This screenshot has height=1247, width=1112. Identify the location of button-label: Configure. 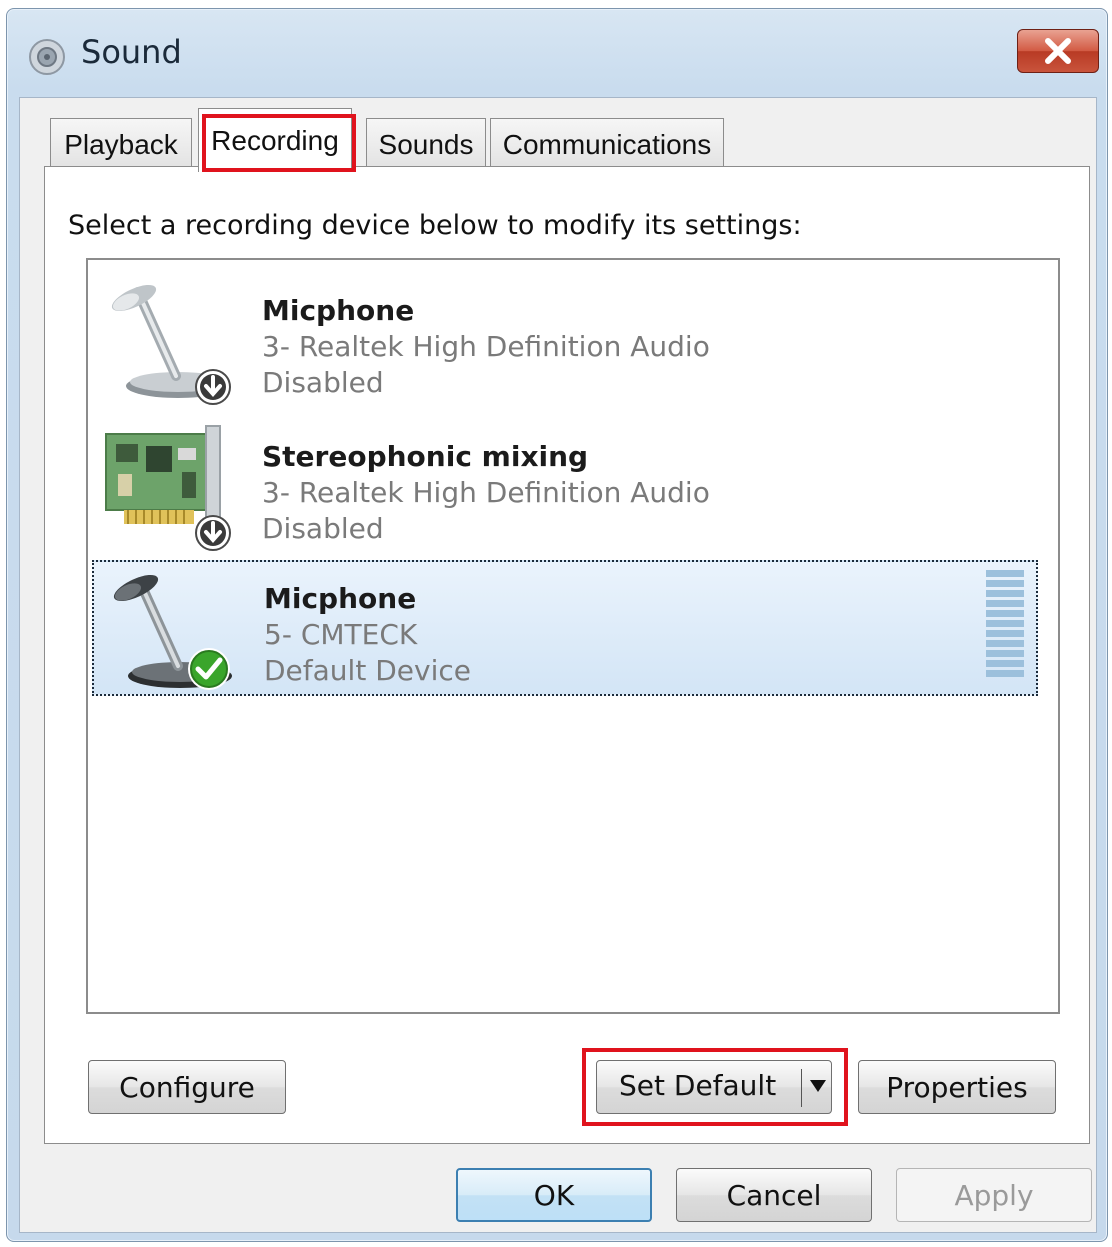
(187, 1087).